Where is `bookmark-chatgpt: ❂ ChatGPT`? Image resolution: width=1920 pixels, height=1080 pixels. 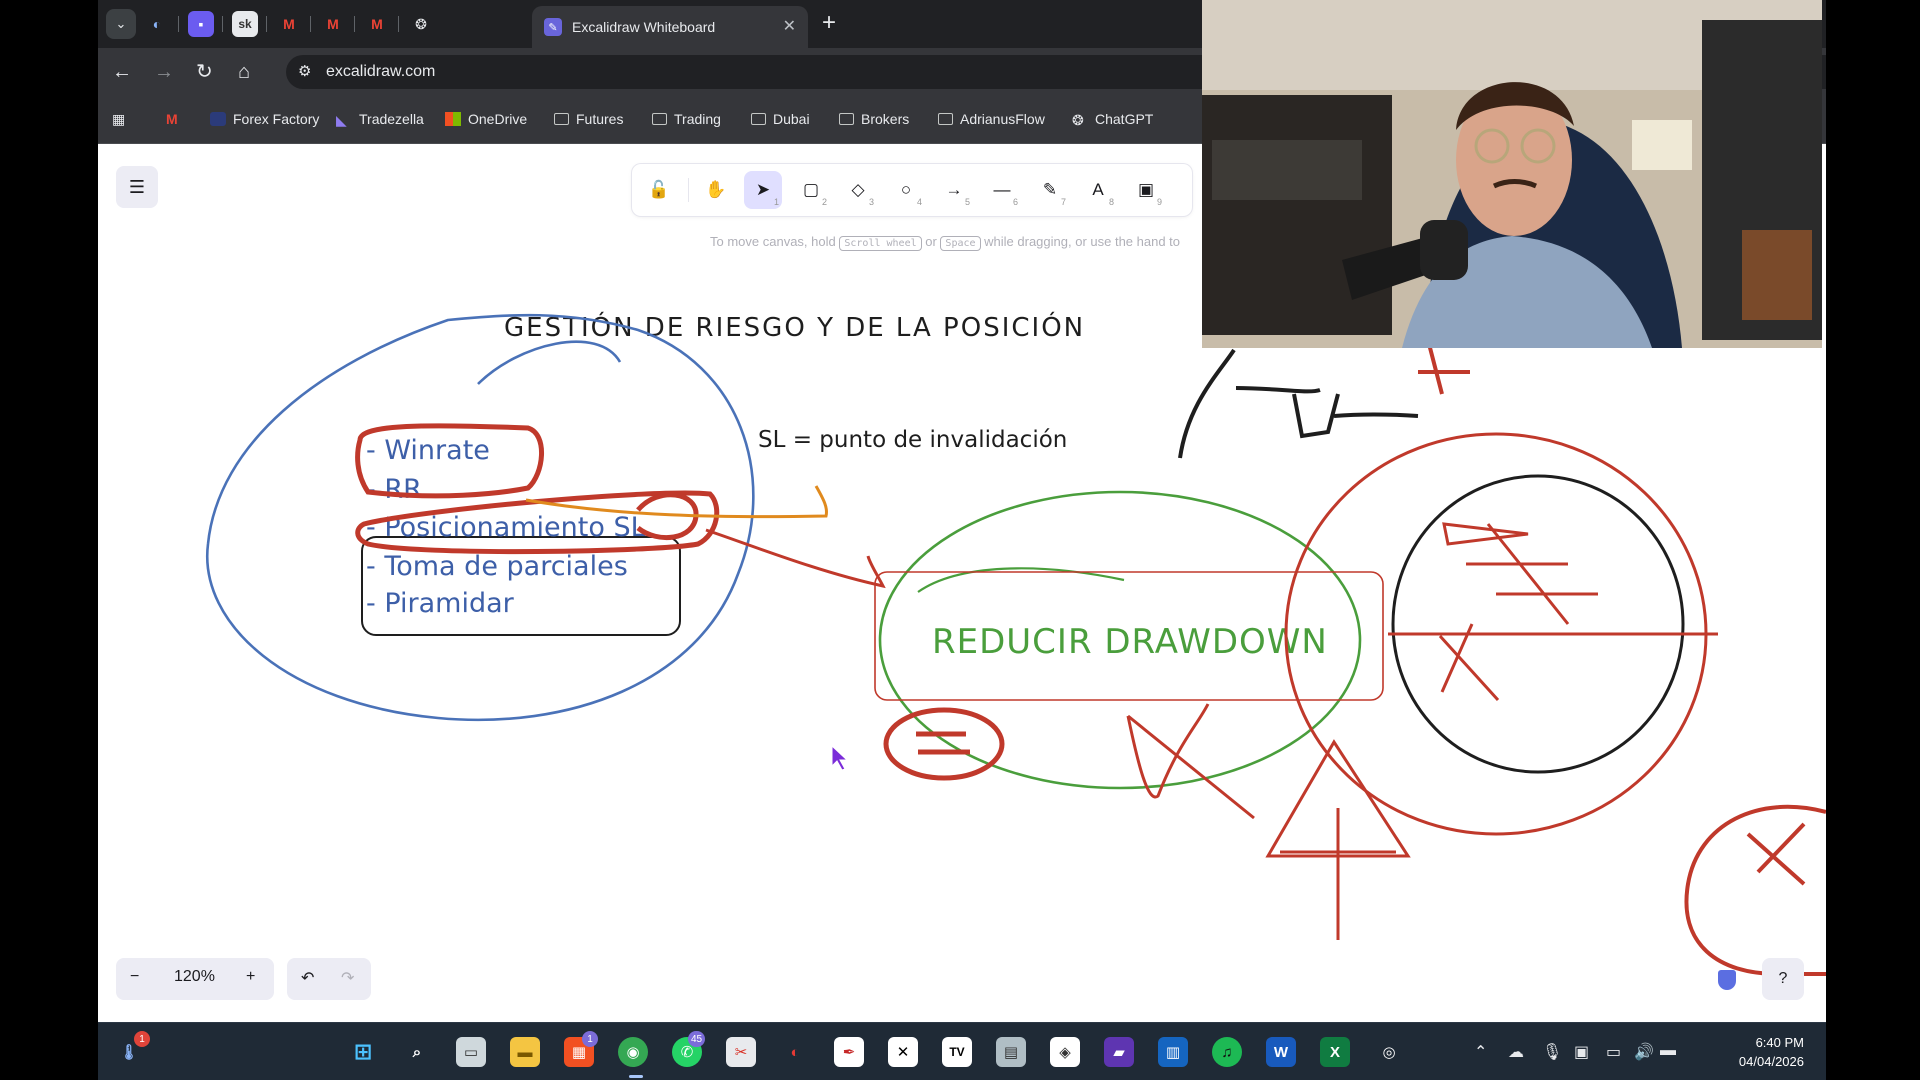 bookmark-chatgpt: ❂ ChatGPT is located at coordinates (1112, 119).